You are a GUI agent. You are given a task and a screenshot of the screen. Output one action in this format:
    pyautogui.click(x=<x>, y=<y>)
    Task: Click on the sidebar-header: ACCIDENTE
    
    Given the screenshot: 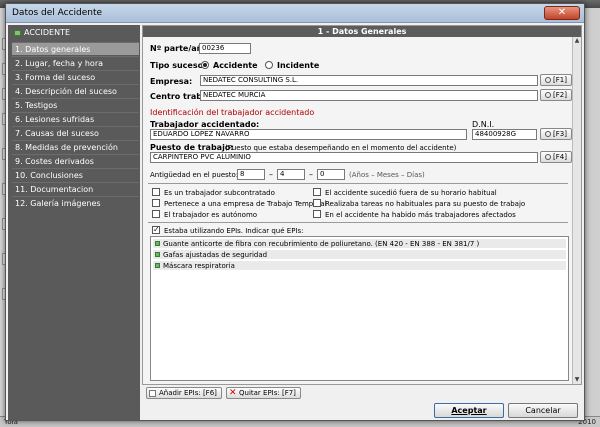 What is the action you would take?
    pyautogui.click(x=75, y=33)
    